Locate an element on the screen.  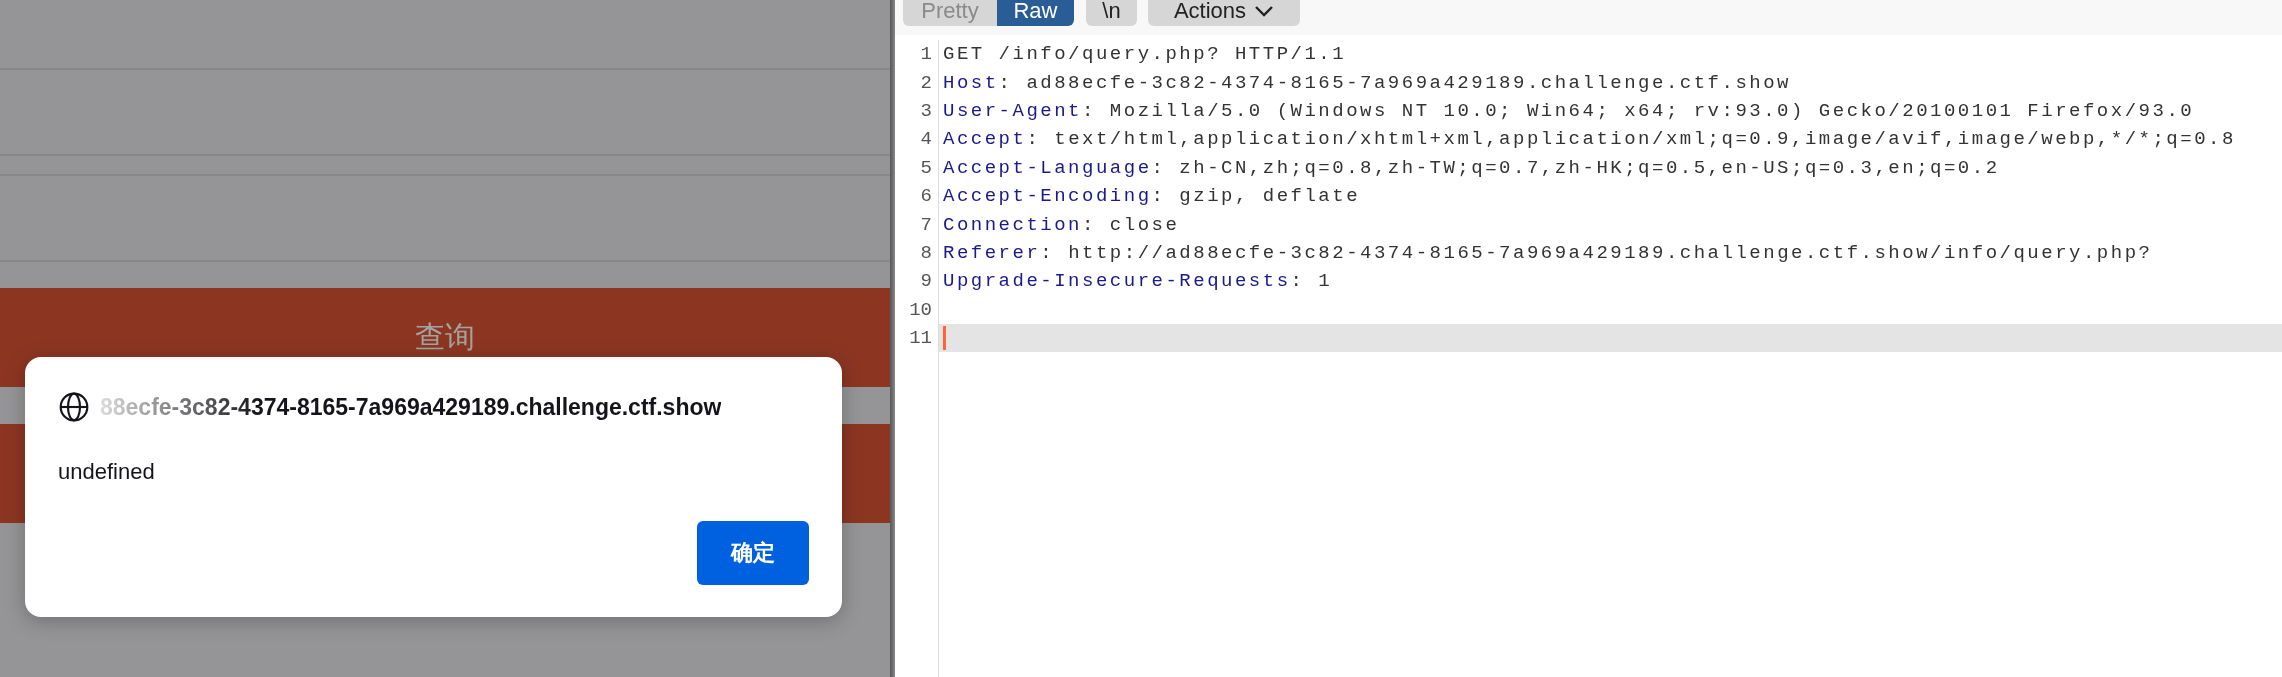
alert-message: undefined is located at coordinates (107, 472).